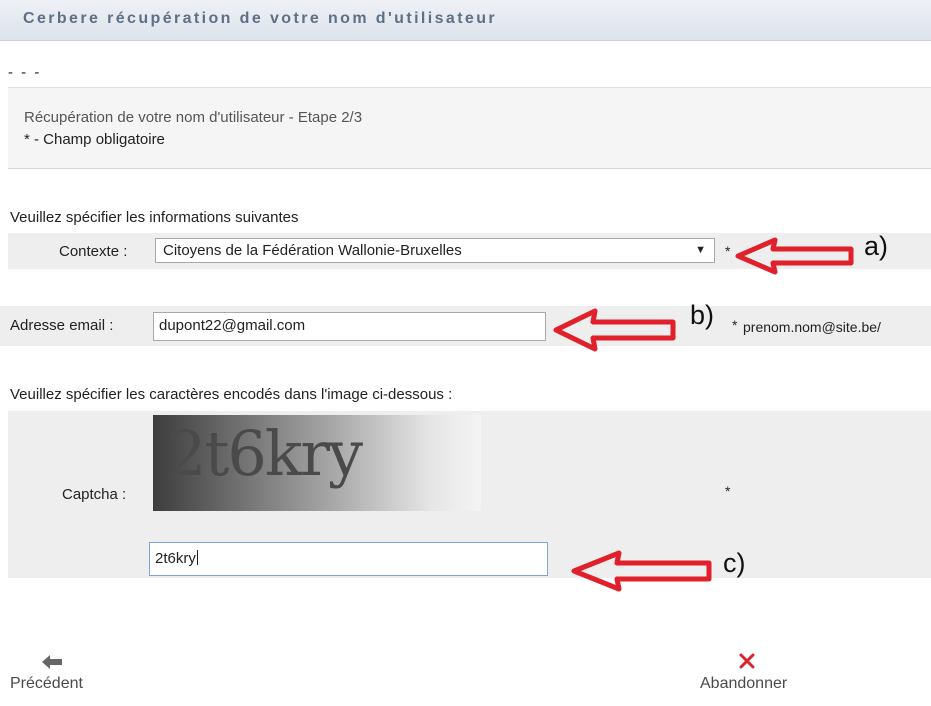  What do you see at coordinates (62, 325) in the screenshot?
I see `email-label: Adresse email :` at bounding box center [62, 325].